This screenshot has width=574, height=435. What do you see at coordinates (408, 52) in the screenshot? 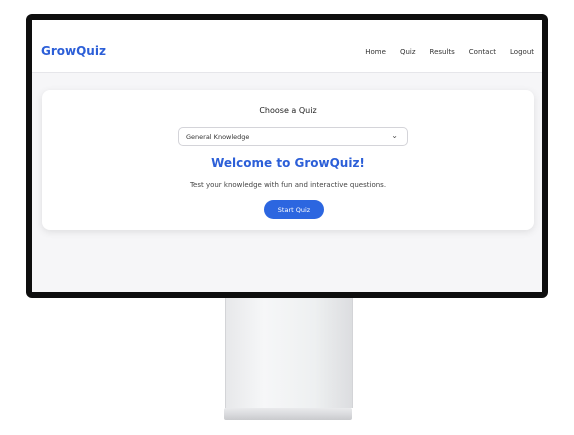
I see `nav-quiz: Quiz` at bounding box center [408, 52].